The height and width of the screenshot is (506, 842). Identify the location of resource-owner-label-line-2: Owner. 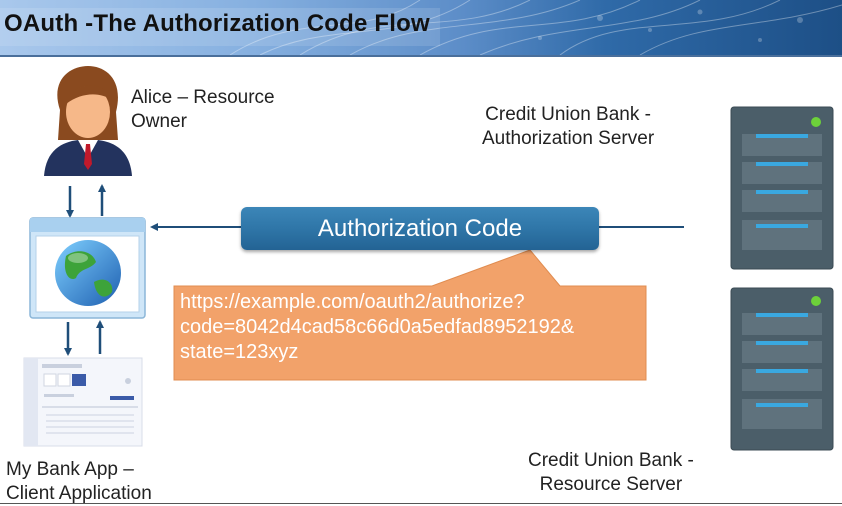
(159, 121).